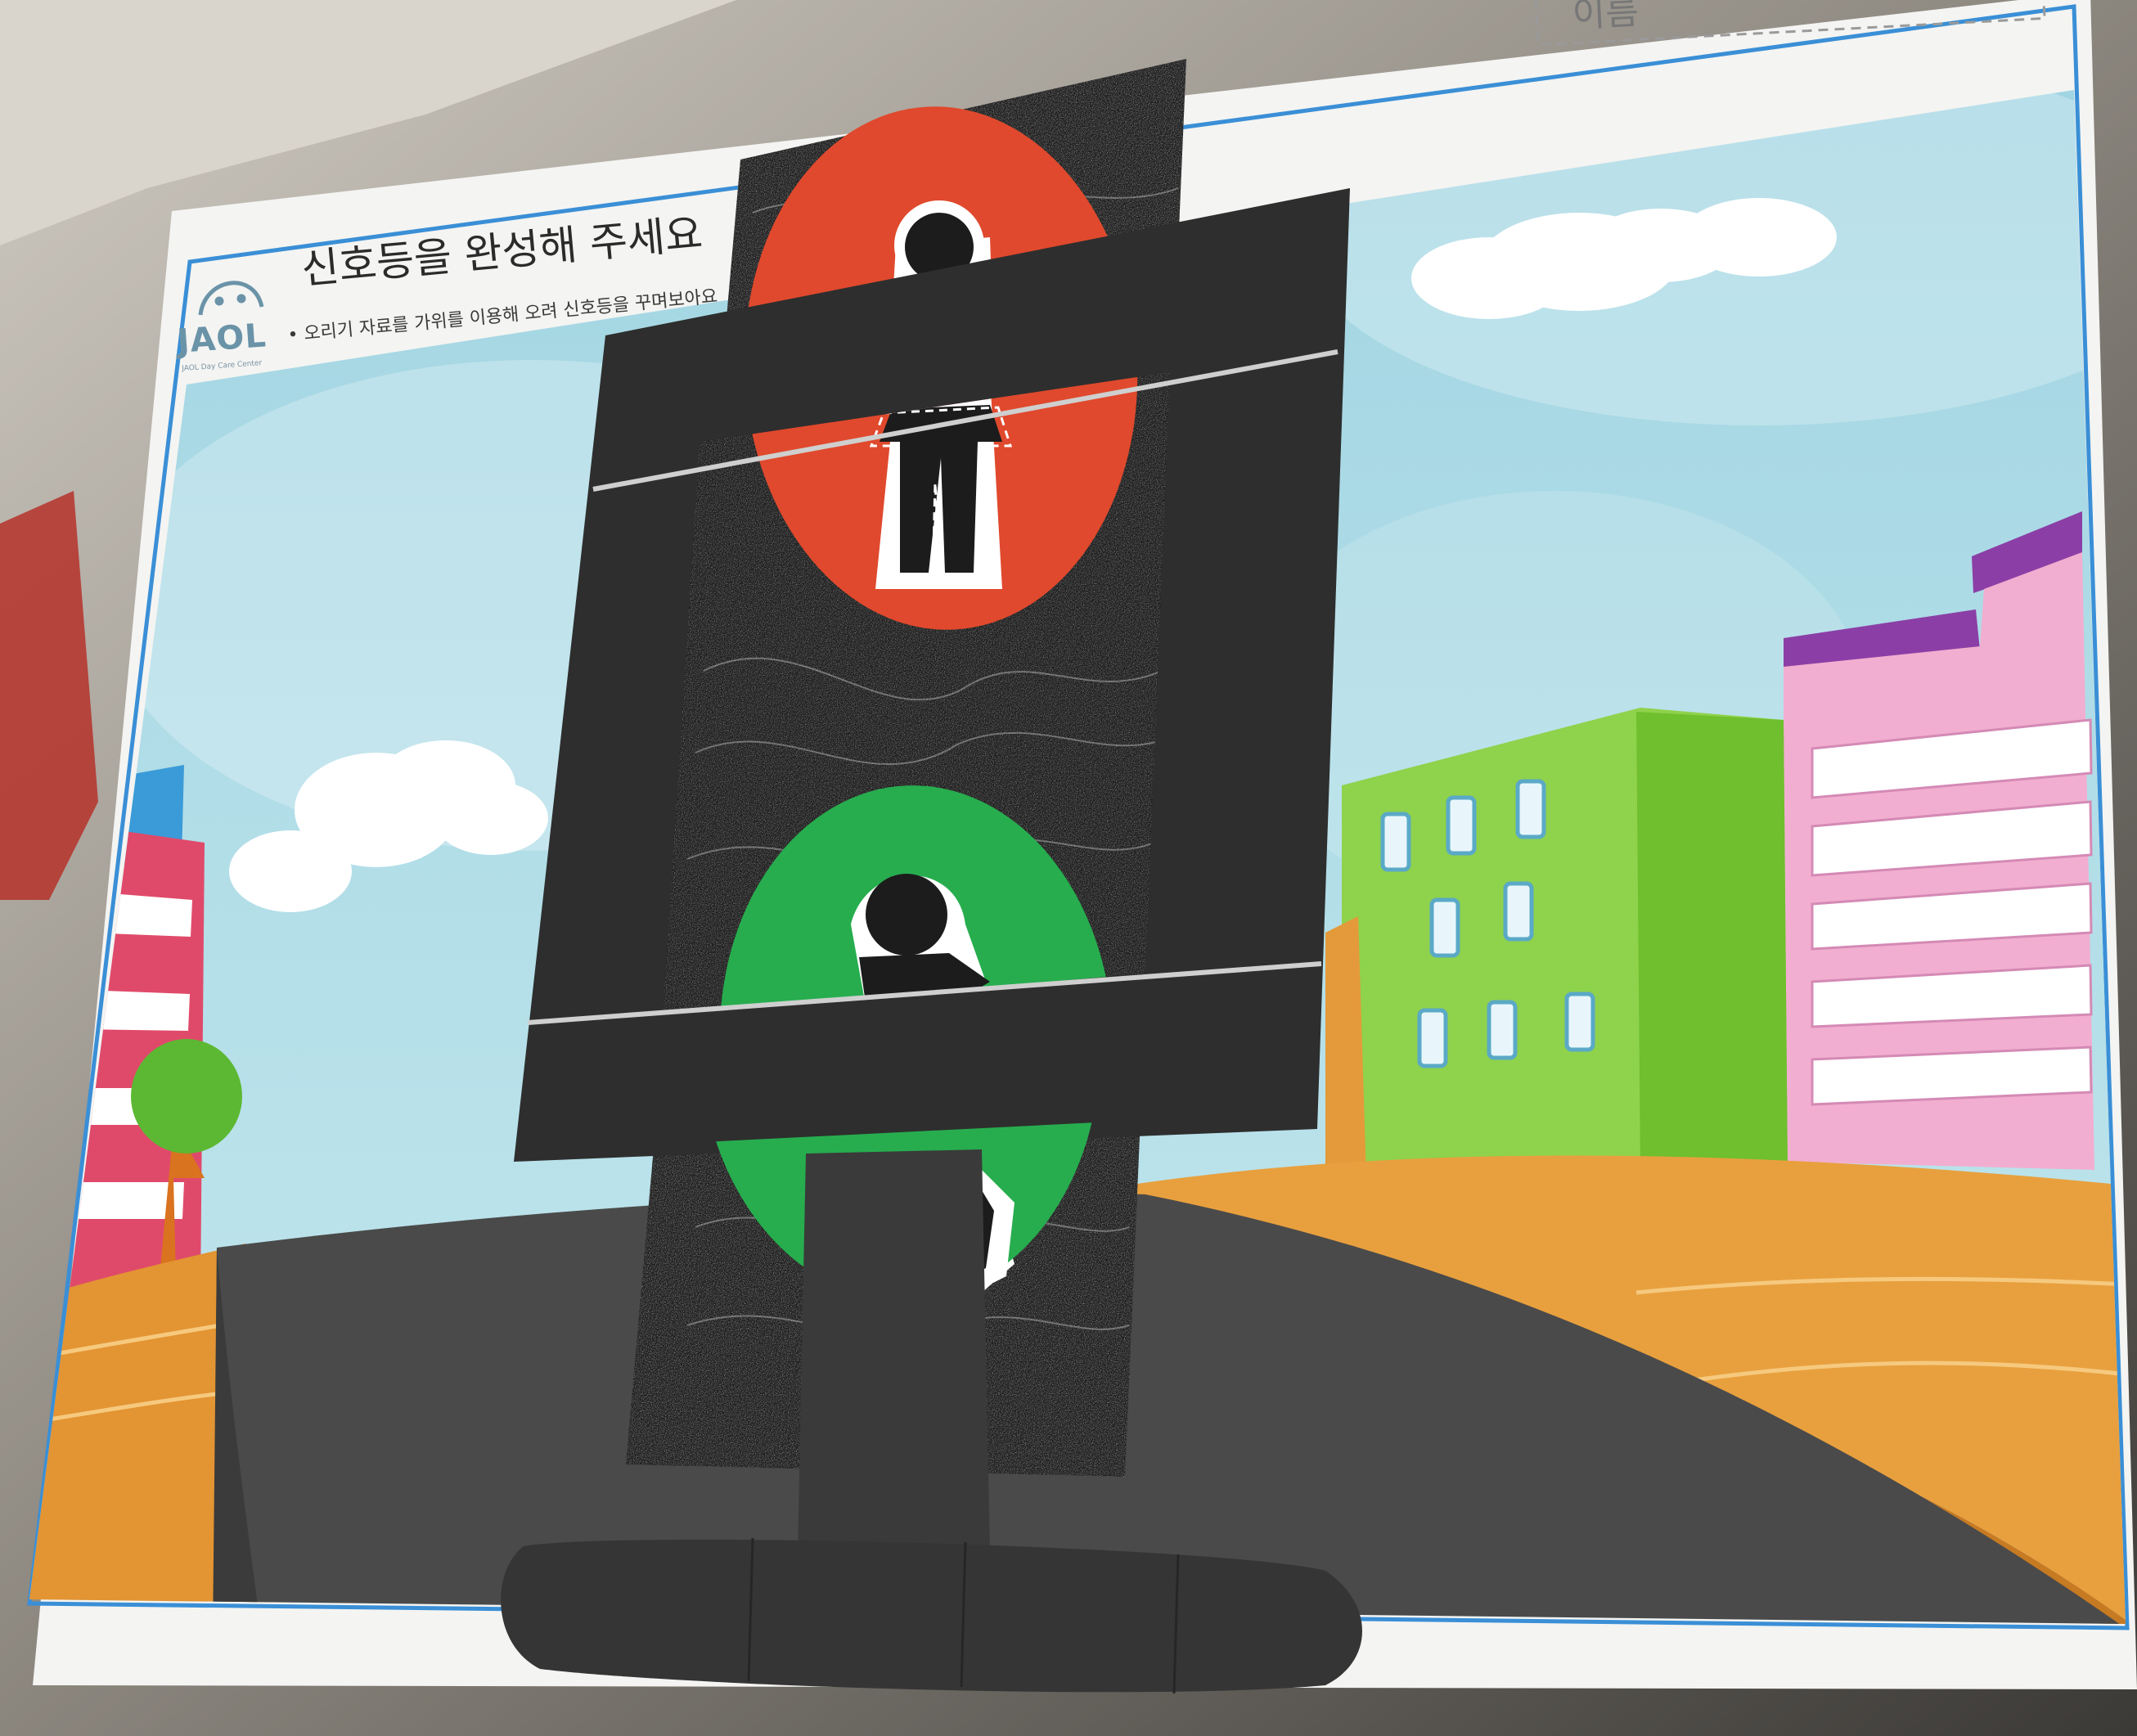  What do you see at coordinates (1712, 941) in the screenshot?
I see `building-green-side` at bounding box center [1712, 941].